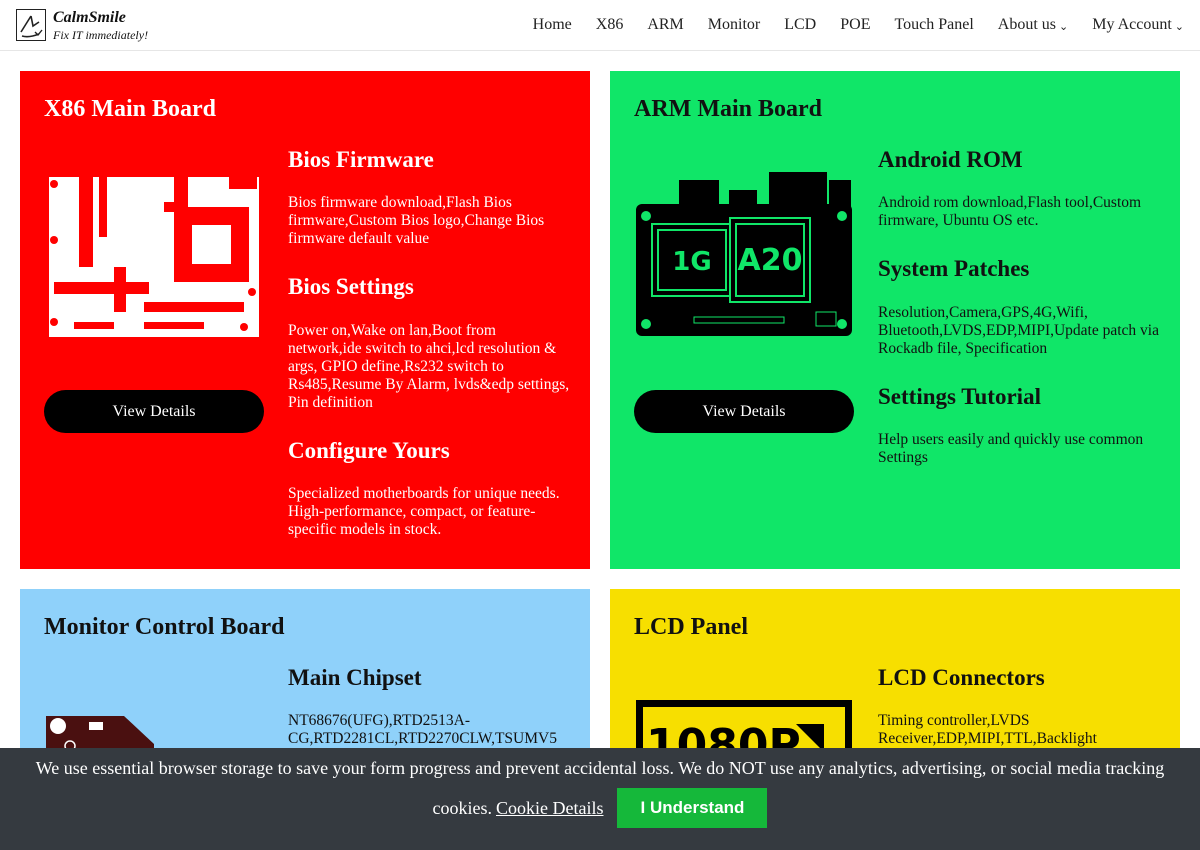 This screenshot has width=1200, height=850. What do you see at coordinates (164, 627) in the screenshot?
I see `card-title: Monitor Control Board` at bounding box center [164, 627].